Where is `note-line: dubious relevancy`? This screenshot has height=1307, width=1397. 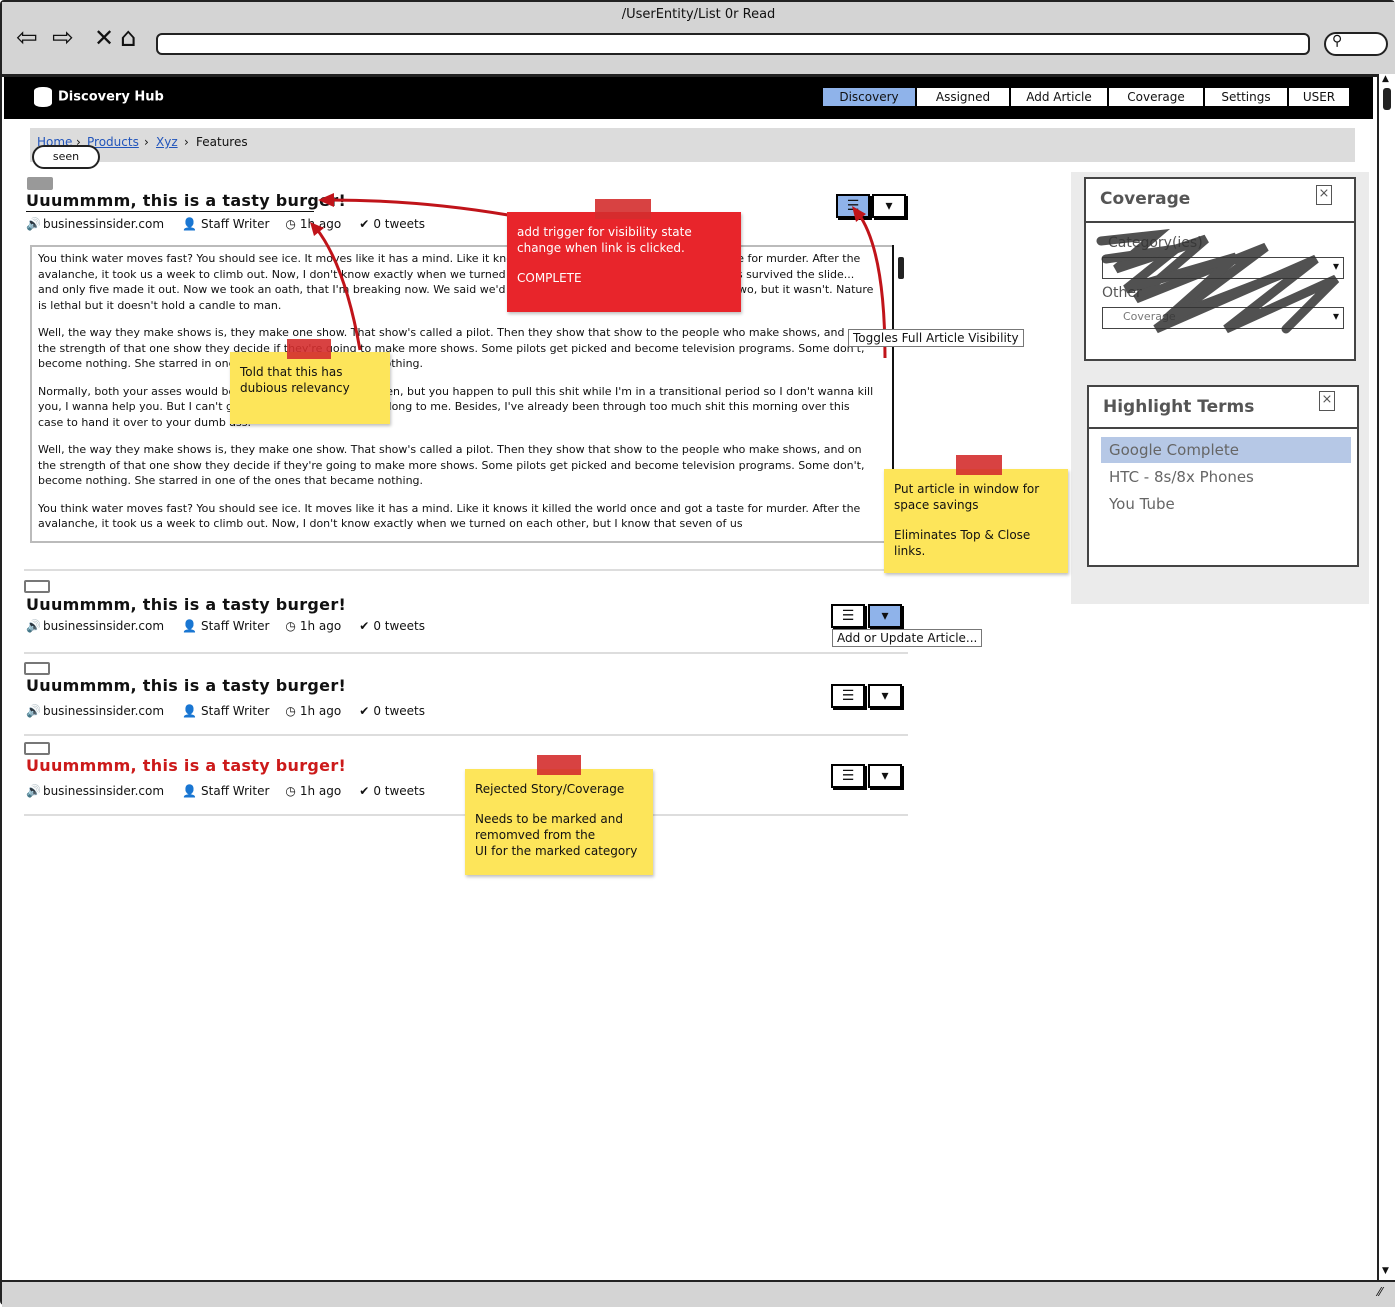
note-line: dubious relevancy is located at coordinates (295, 388).